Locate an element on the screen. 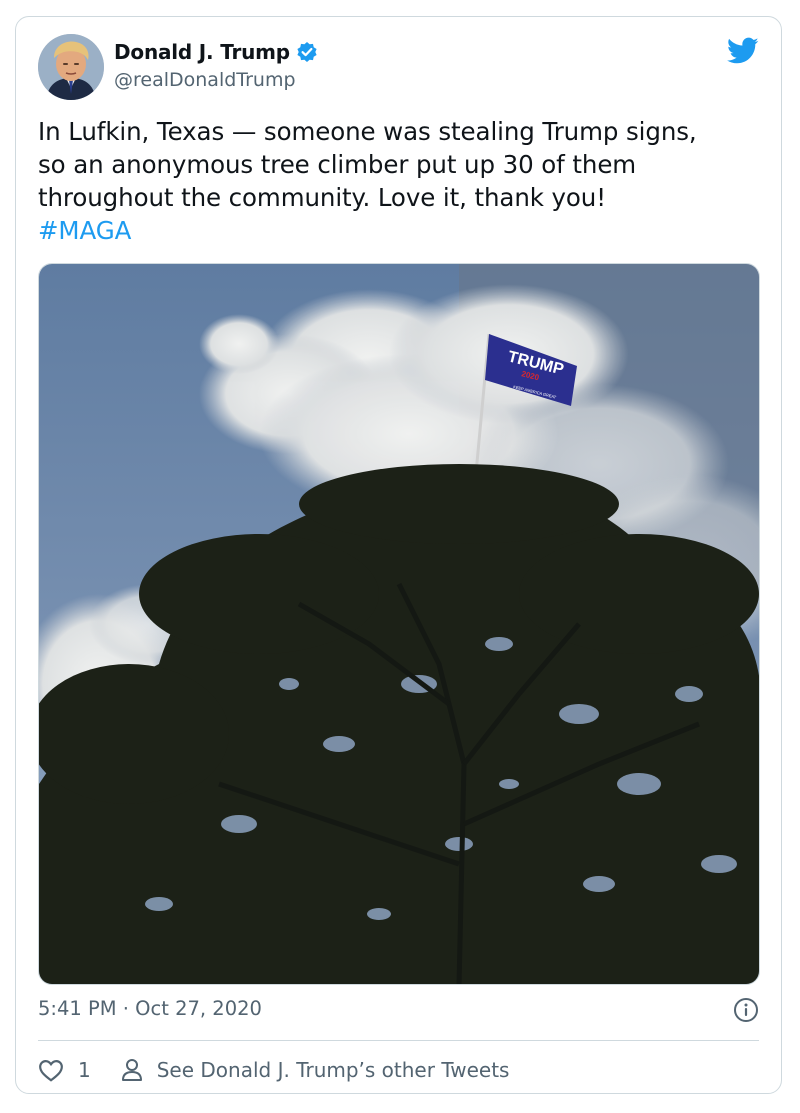 This screenshot has height=1113, width=800. like-count: 1 is located at coordinates (84, 1070).